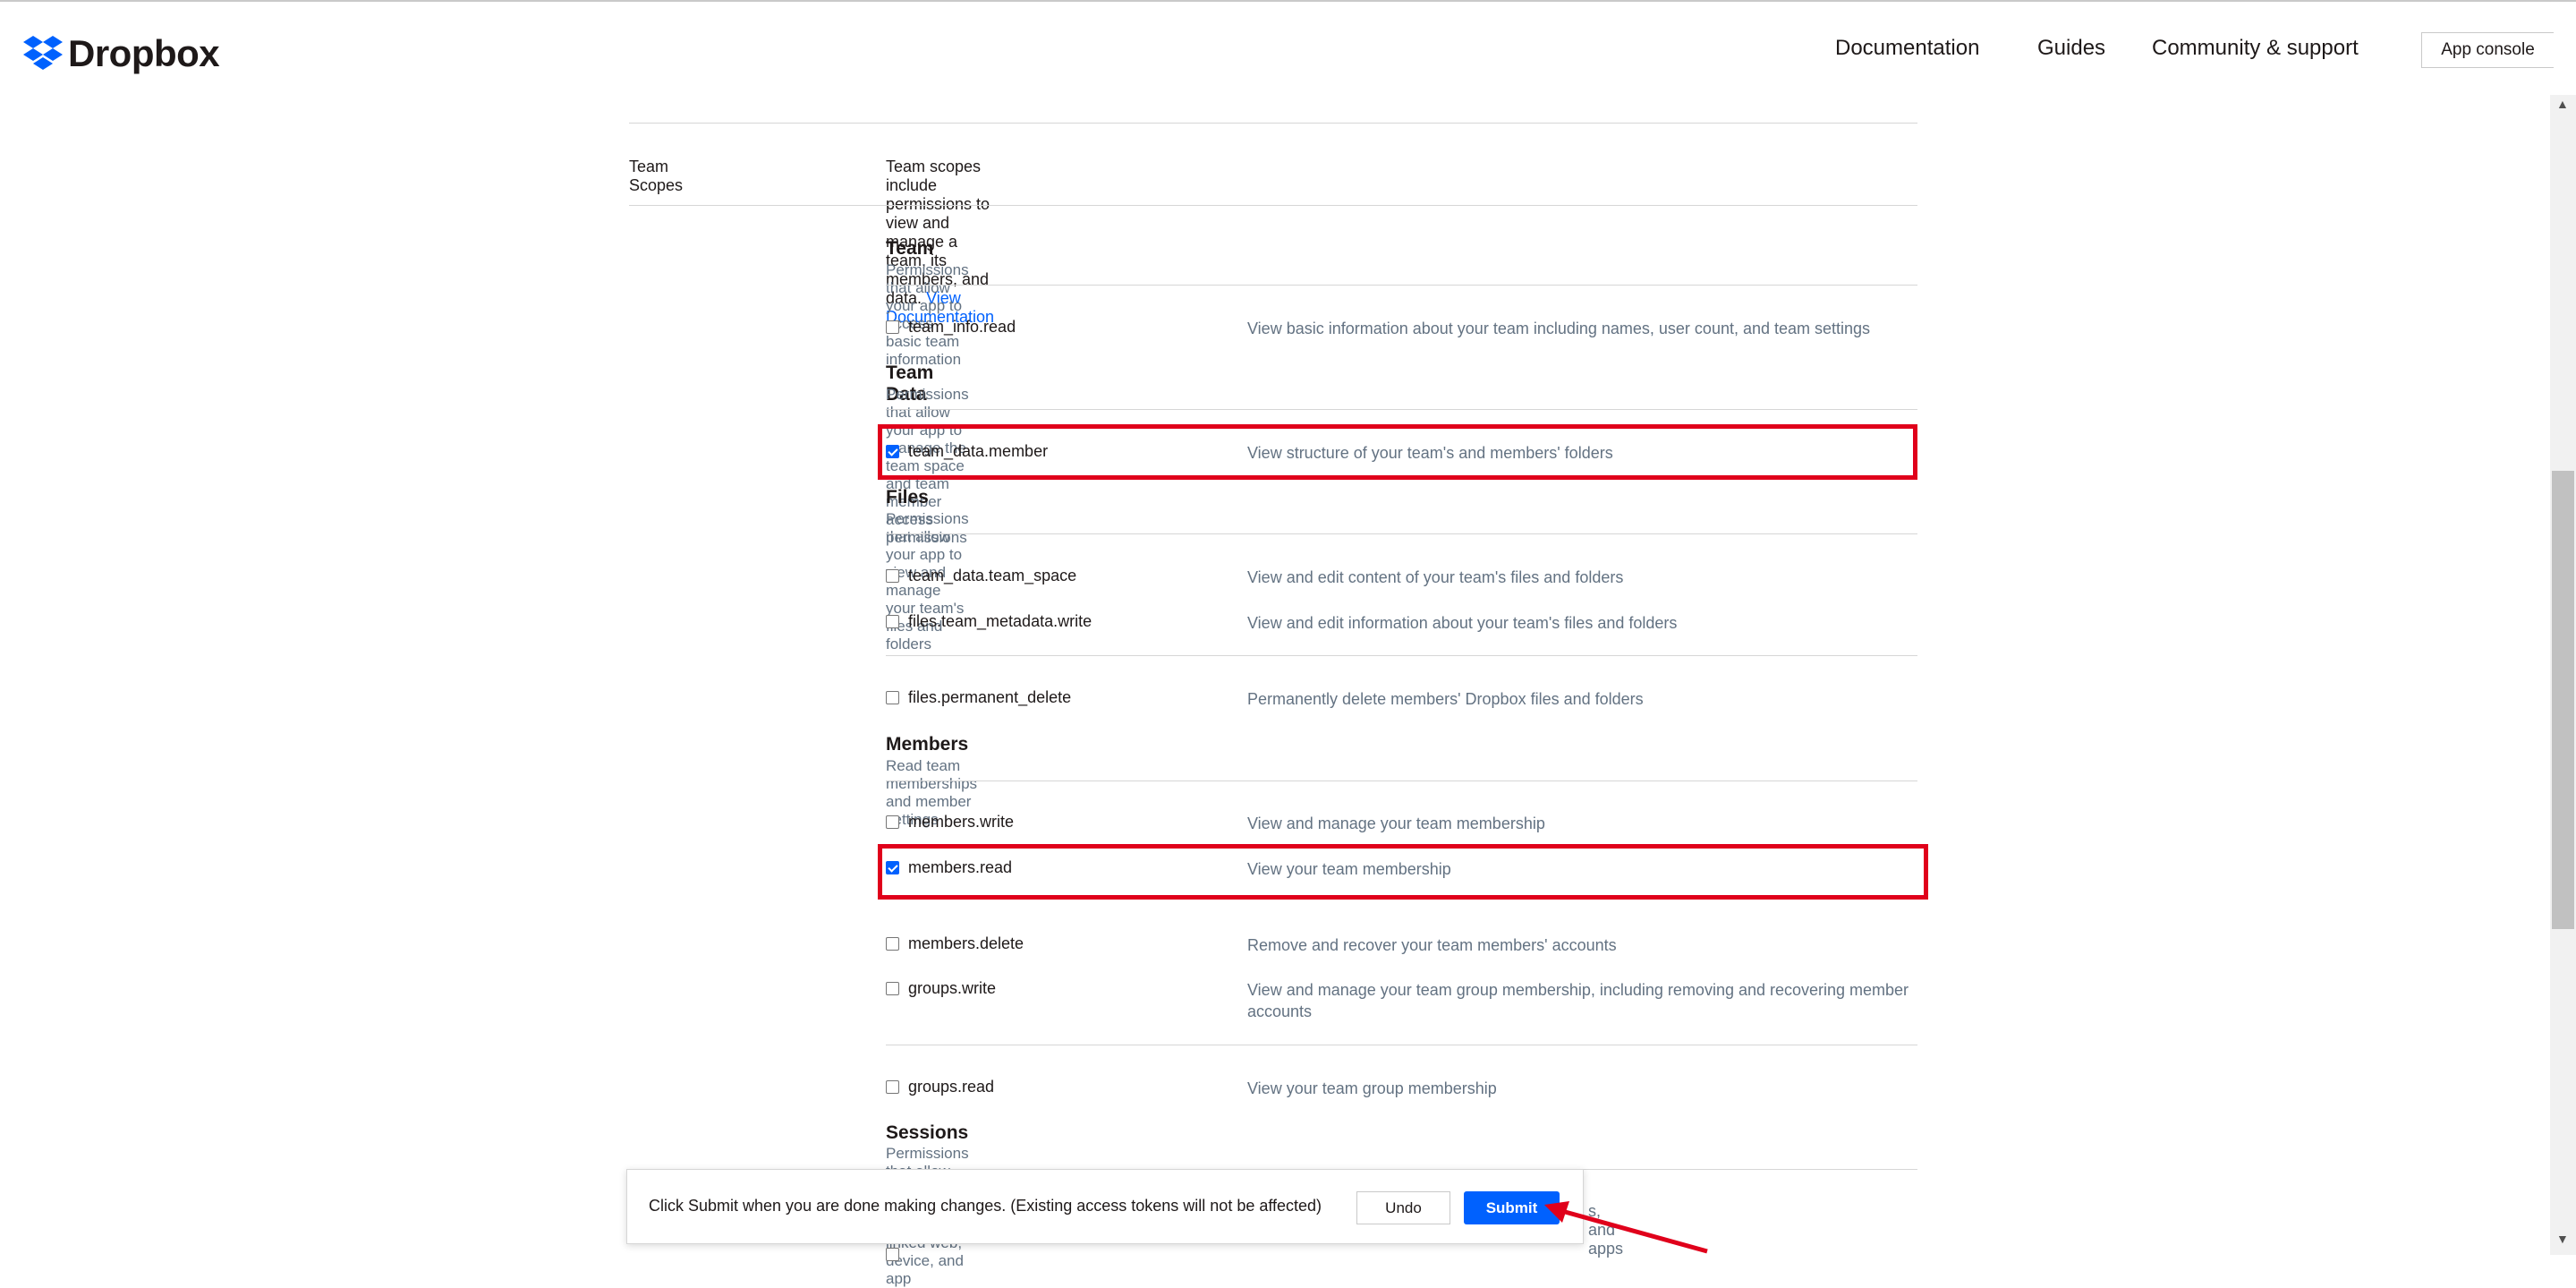 The image size is (2576, 1288). What do you see at coordinates (962, 327) in the screenshot?
I see `scope-name: team_info.read` at bounding box center [962, 327].